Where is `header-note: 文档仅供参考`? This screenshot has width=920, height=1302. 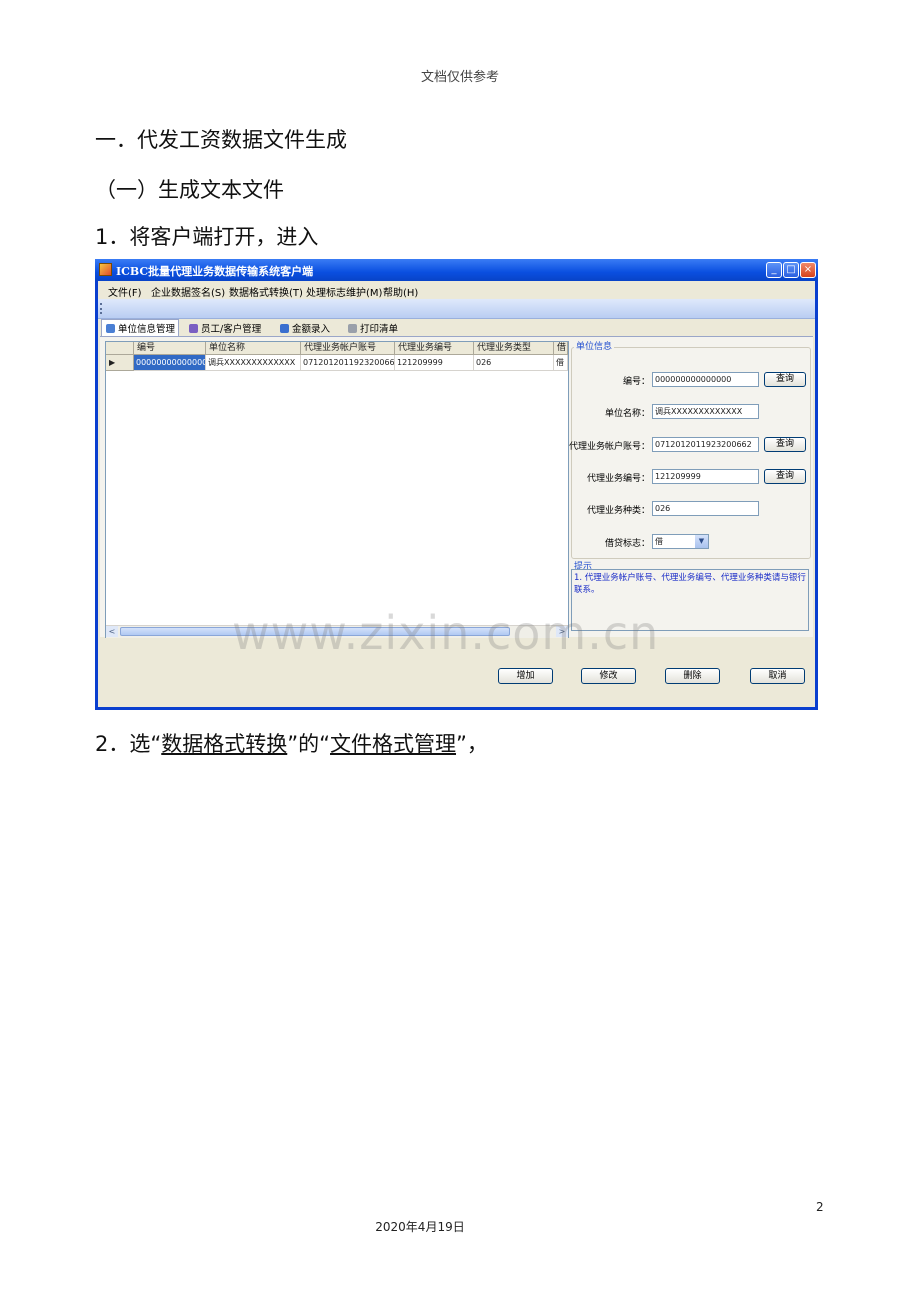
header-note: 文档仅供参考 is located at coordinates (459, 77).